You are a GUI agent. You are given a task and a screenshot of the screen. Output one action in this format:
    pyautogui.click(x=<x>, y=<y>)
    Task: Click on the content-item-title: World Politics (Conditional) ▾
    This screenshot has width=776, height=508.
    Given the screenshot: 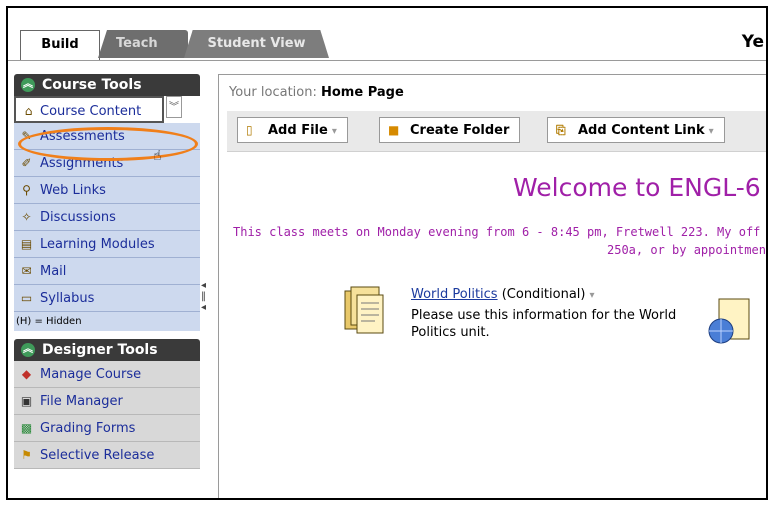 What is the action you would take?
    pyautogui.click(x=503, y=294)
    